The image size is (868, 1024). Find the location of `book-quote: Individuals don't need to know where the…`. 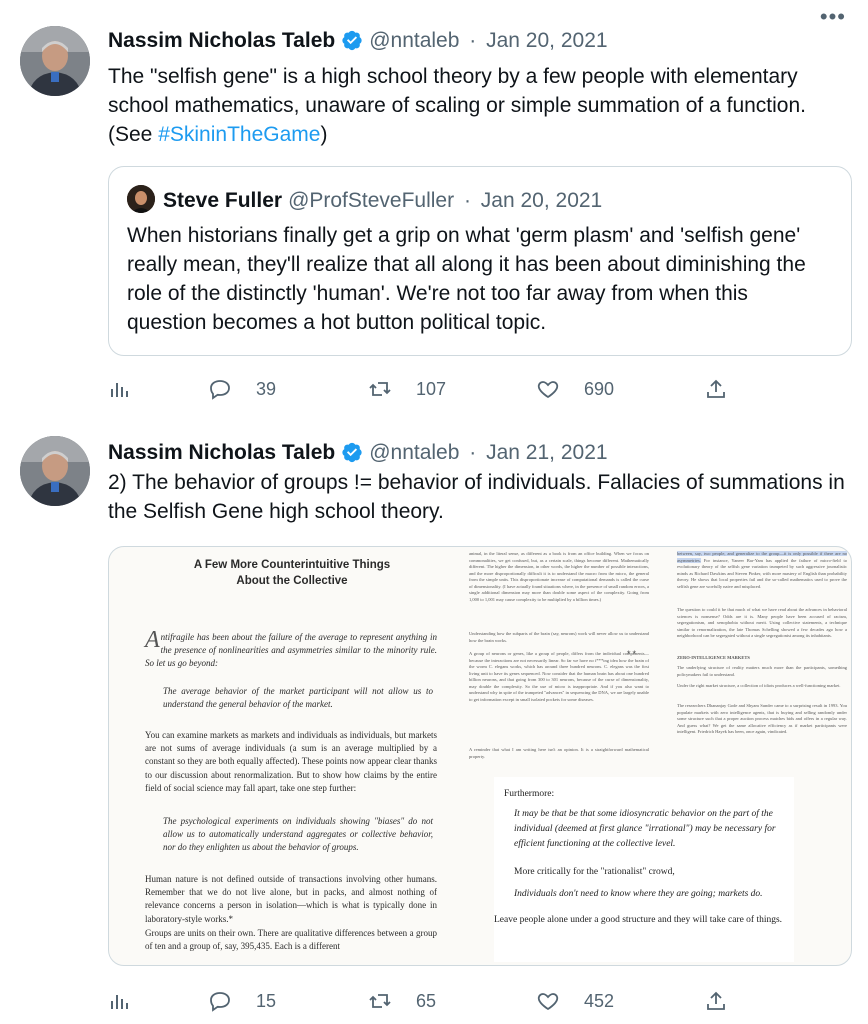

book-quote: Individuals don't need to know where the… is located at coordinates (638, 894).